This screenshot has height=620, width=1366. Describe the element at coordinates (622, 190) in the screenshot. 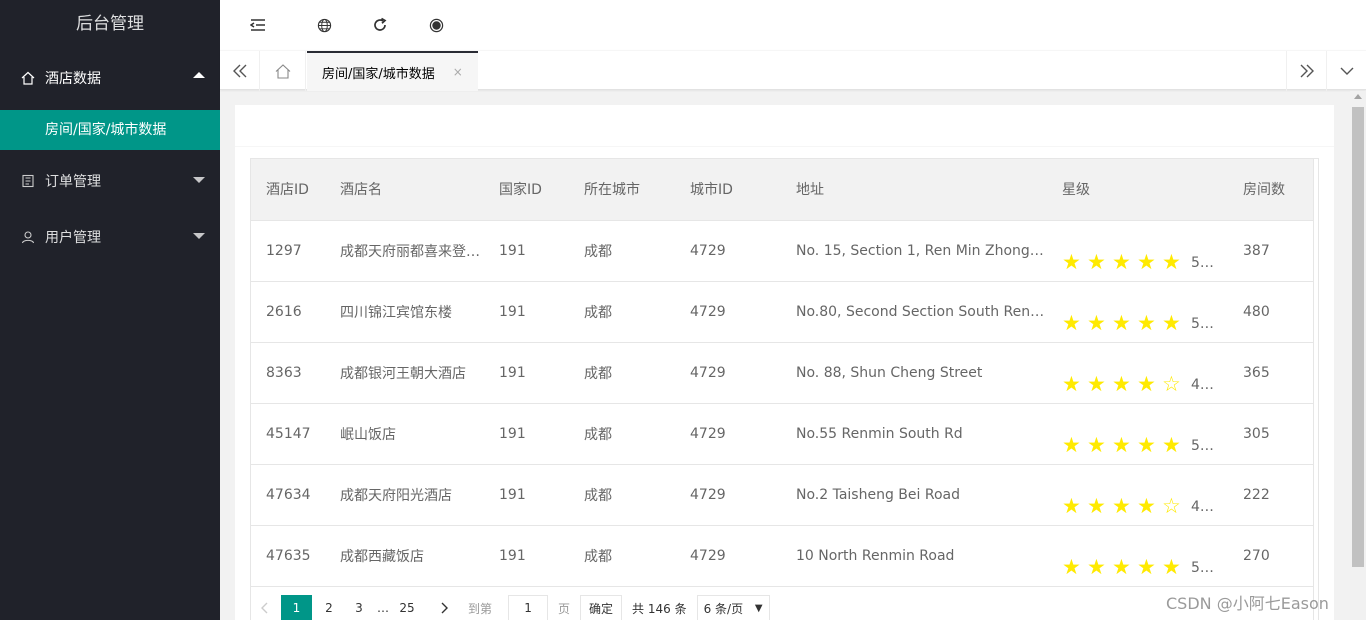

I see `column-header: 所在城市` at that location.